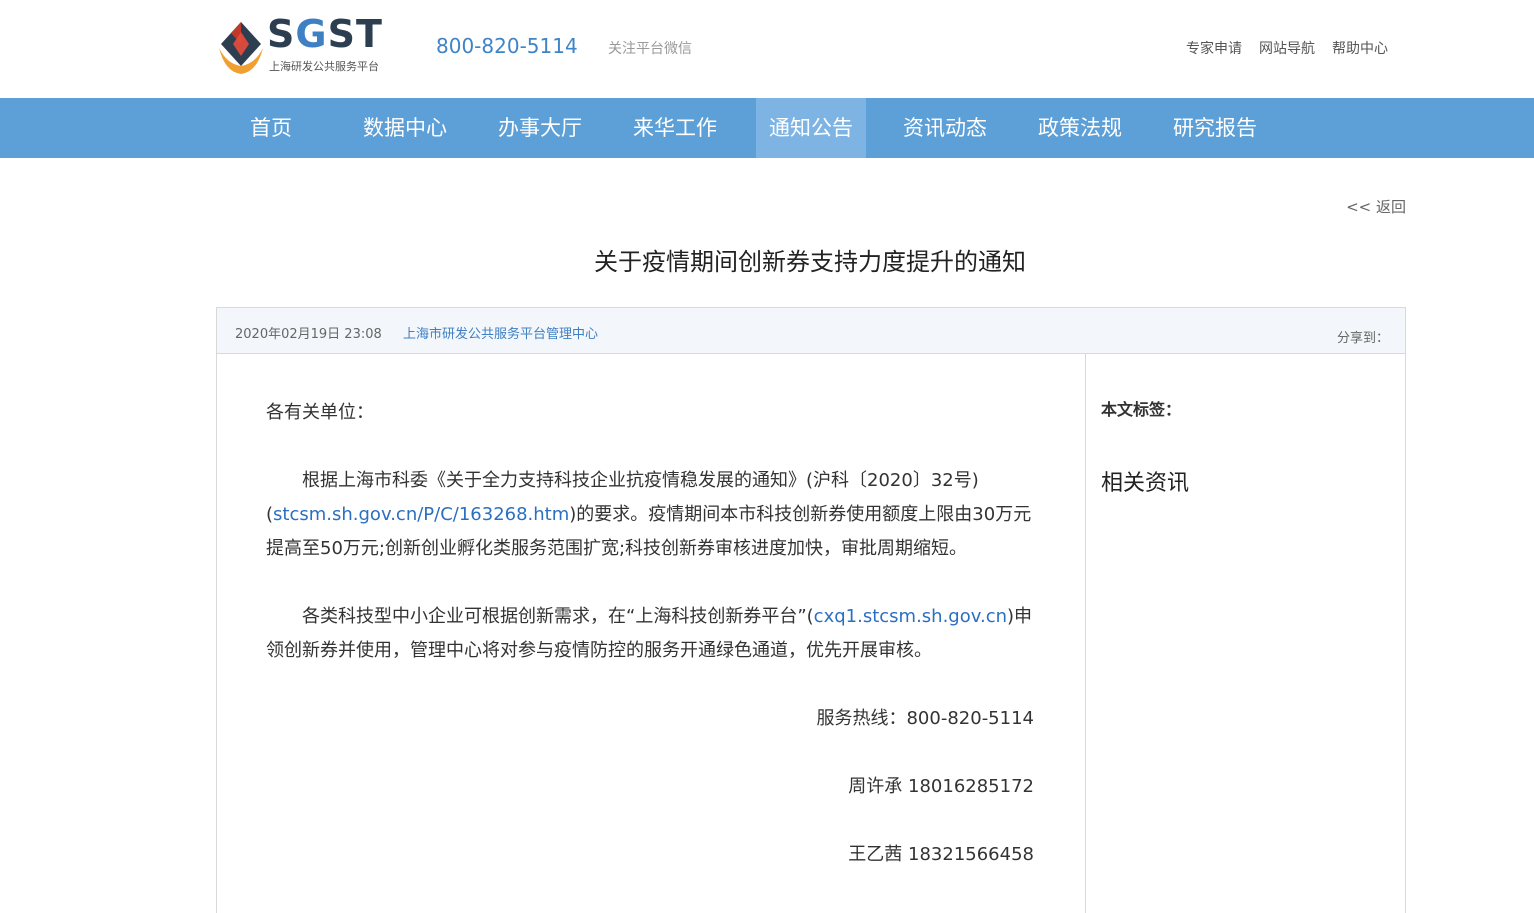 Image resolution: width=1534 pixels, height=913 pixels. I want to click on top-links: 专家申请 网站导航 帮助中心, so click(1287, 48).